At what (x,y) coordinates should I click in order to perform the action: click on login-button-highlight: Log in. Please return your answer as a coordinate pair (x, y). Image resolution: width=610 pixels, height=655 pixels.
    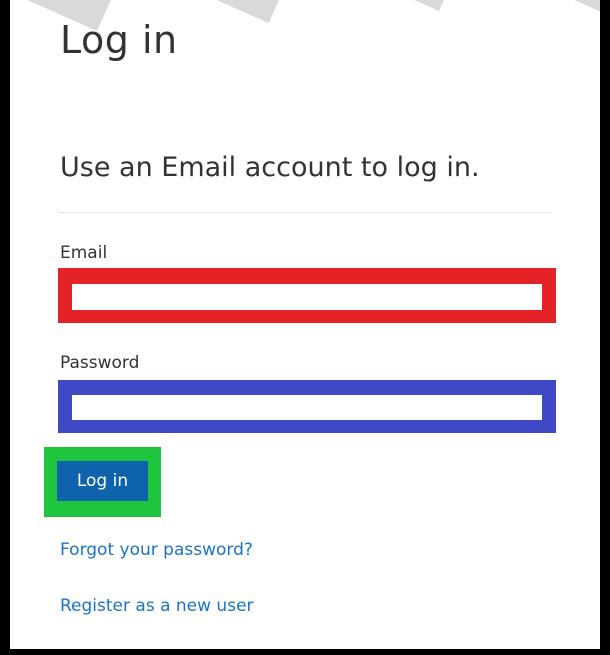
    Looking at the image, I should click on (102, 482).